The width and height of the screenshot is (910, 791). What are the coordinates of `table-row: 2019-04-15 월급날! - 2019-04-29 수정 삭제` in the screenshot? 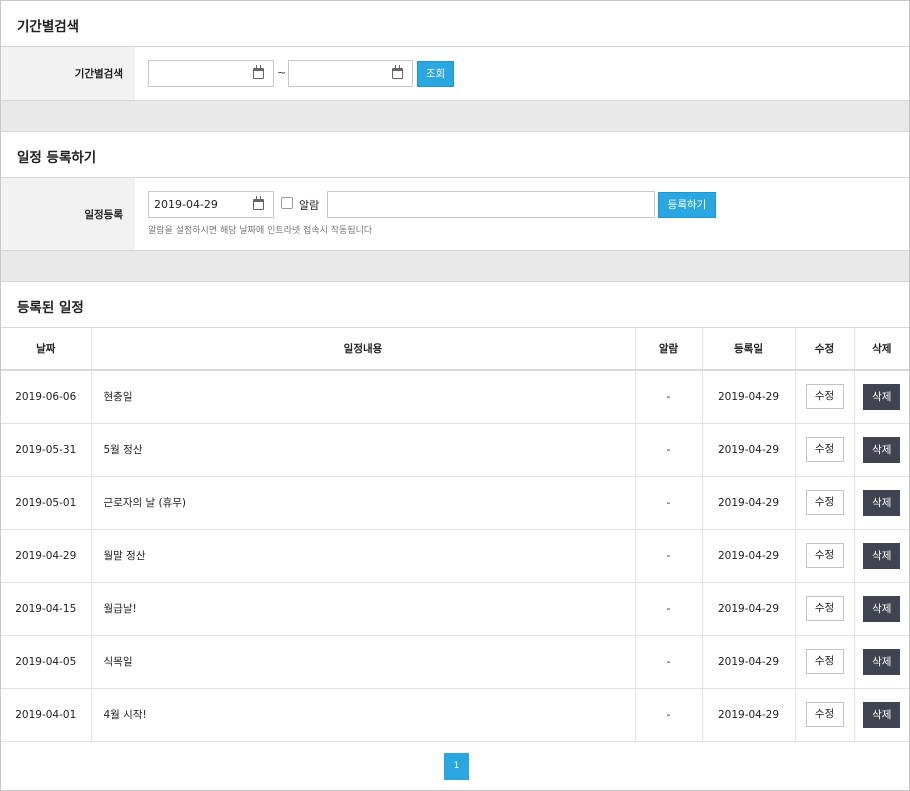 It's located at (455, 609).